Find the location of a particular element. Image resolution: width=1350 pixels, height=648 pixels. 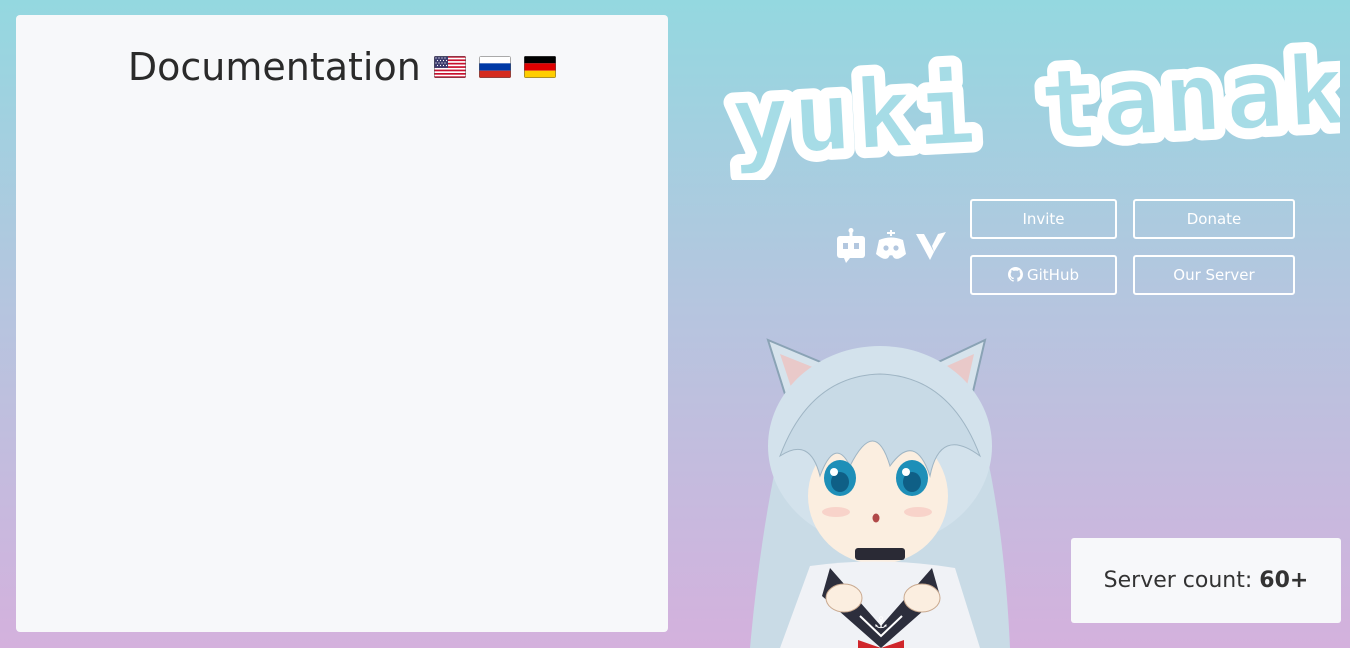

yuki-tanaka-logo: yuki tanaka yuki tanaka is located at coordinates (1030, 110).